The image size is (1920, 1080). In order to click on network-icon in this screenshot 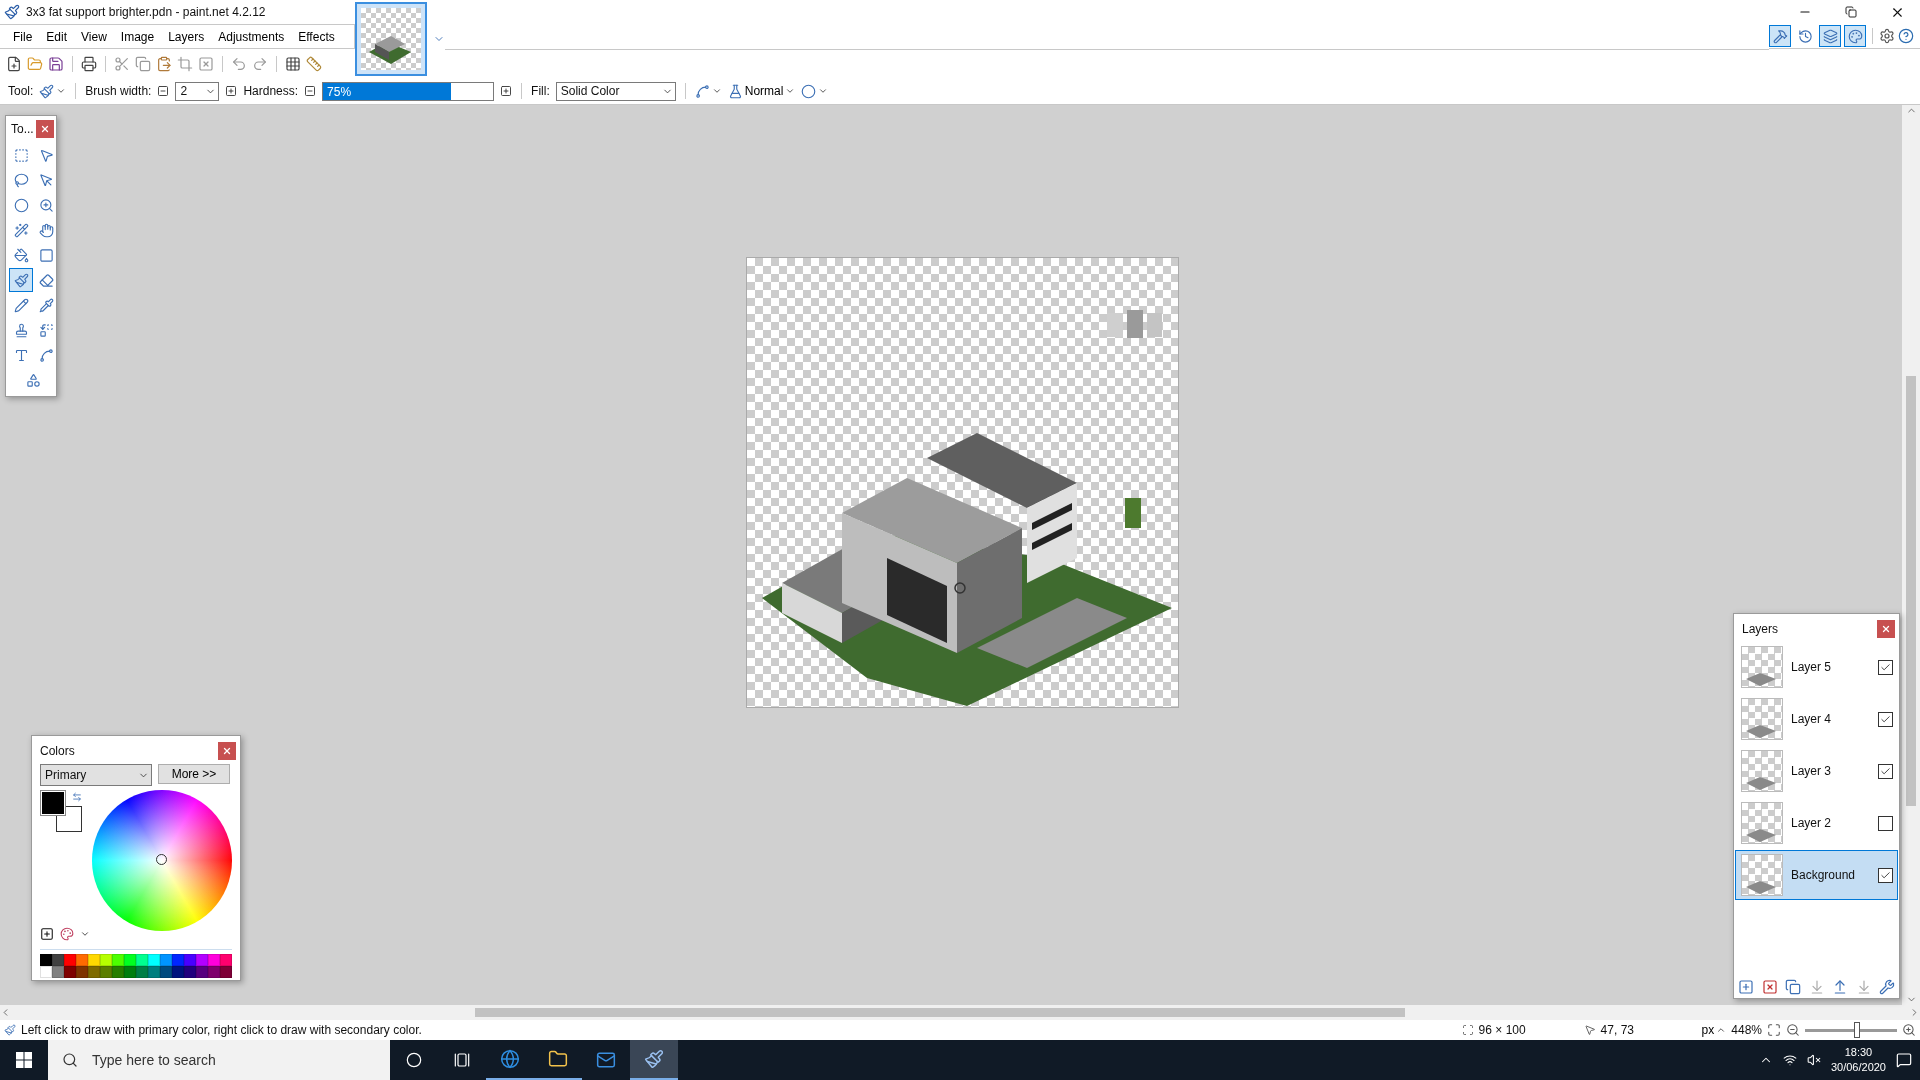, I will do `click(1789, 1060)`.